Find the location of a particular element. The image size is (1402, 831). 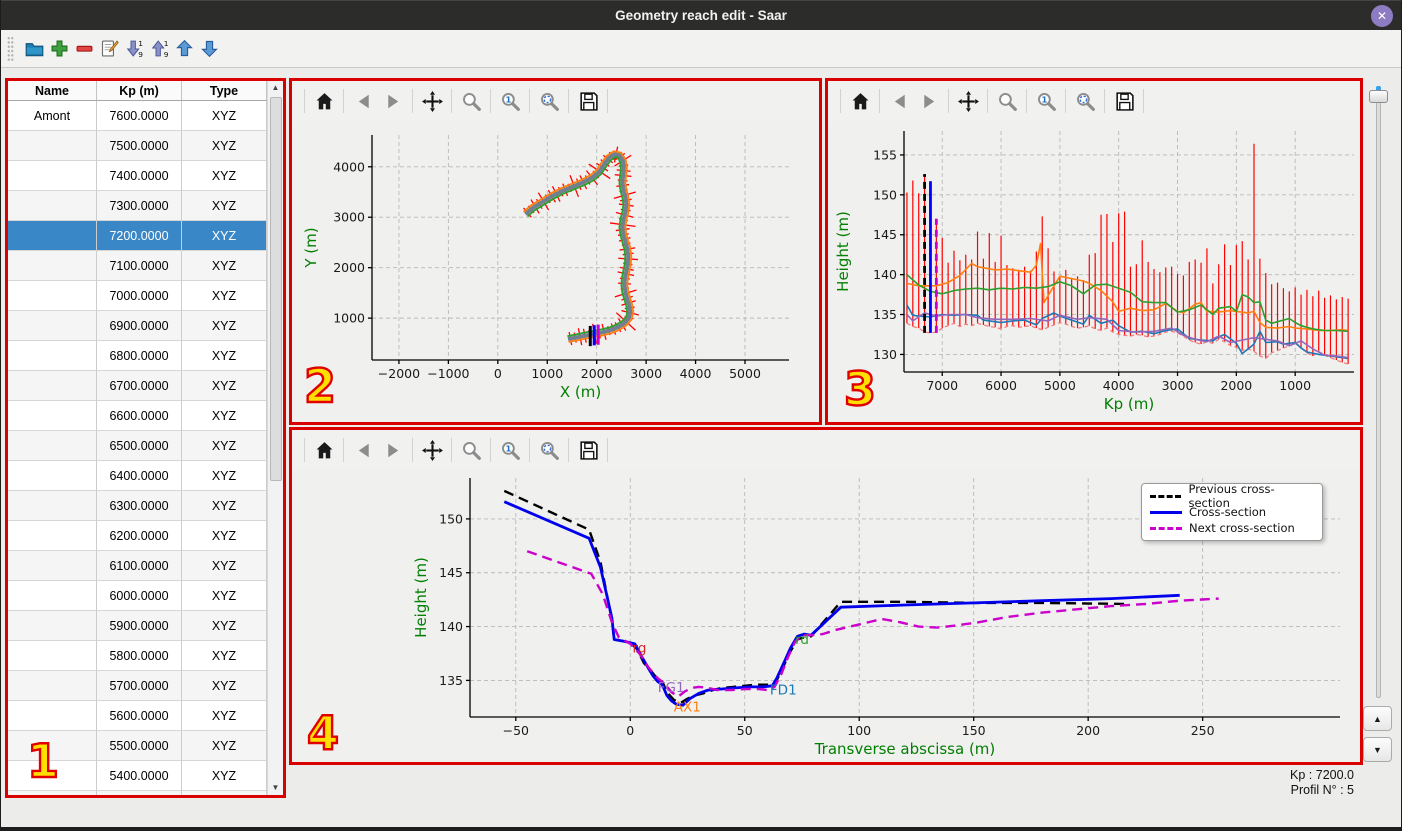

table-cell: 7300.0000 is located at coordinates (139, 206).